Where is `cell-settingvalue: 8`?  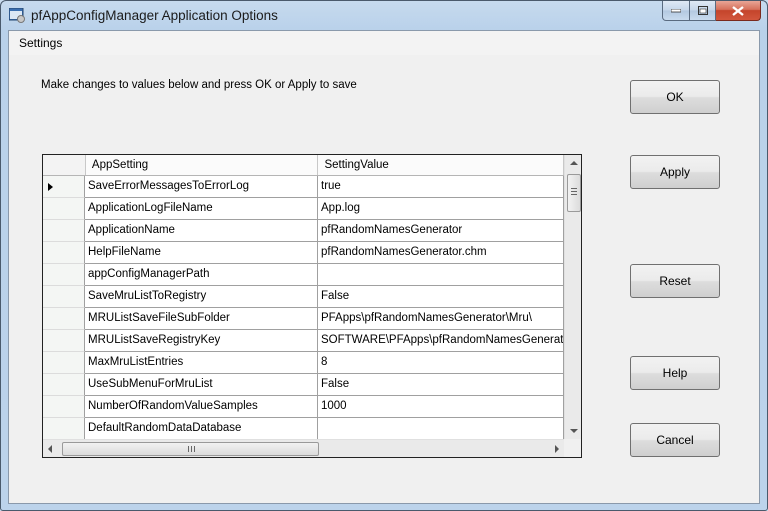 cell-settingvalue: 8 is located at coordinates (441, 363).